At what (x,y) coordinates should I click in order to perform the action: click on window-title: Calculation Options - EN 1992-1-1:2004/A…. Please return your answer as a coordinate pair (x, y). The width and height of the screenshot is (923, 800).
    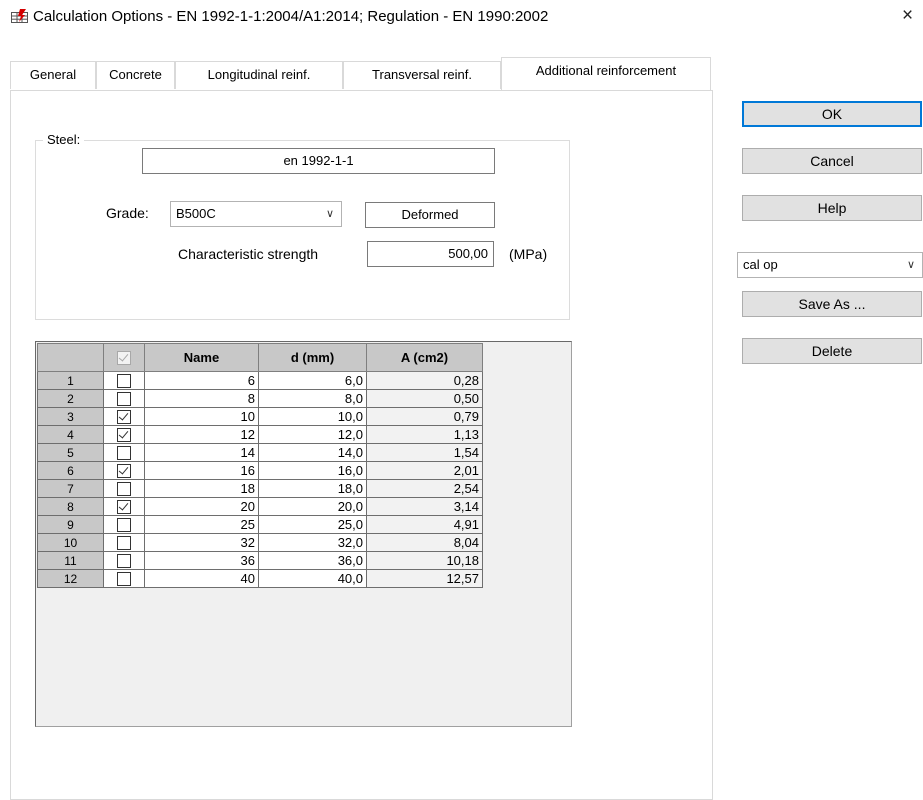
    Looking at the image, I should click on (291, 16).